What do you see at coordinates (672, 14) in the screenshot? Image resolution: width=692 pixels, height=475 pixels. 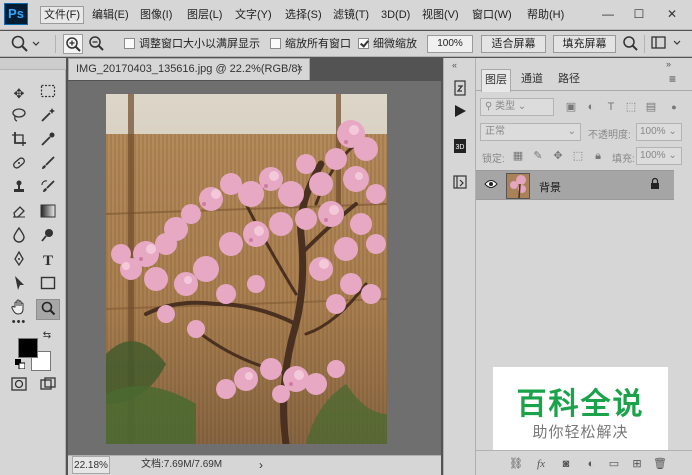 I see `close-button: ✕` at bounding box center [672, 14].